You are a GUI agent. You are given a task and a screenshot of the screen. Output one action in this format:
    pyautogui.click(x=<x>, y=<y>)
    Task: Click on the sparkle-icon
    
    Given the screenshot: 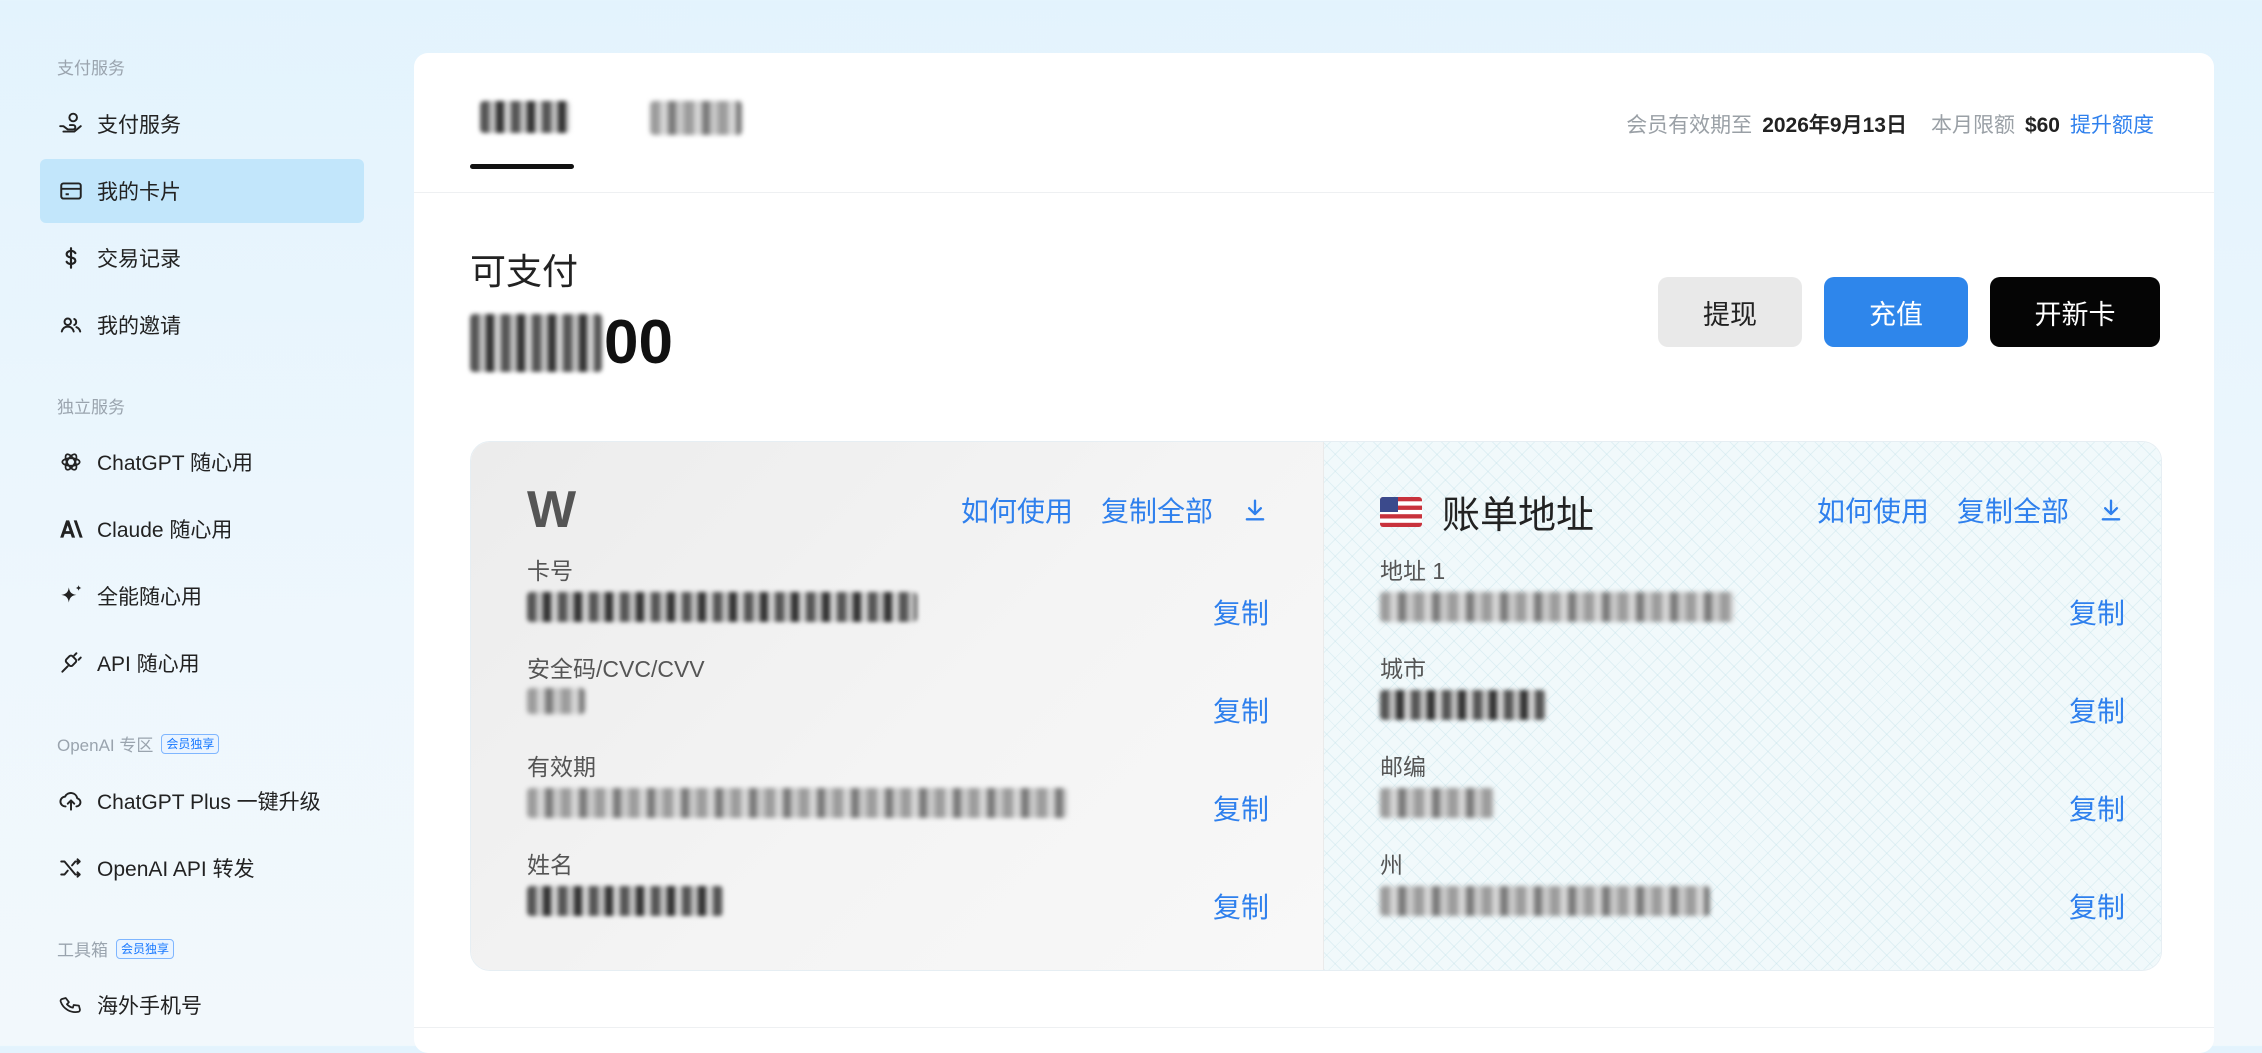 What is the action you would take?
    pyautogui.click(x=71, y=596)
    